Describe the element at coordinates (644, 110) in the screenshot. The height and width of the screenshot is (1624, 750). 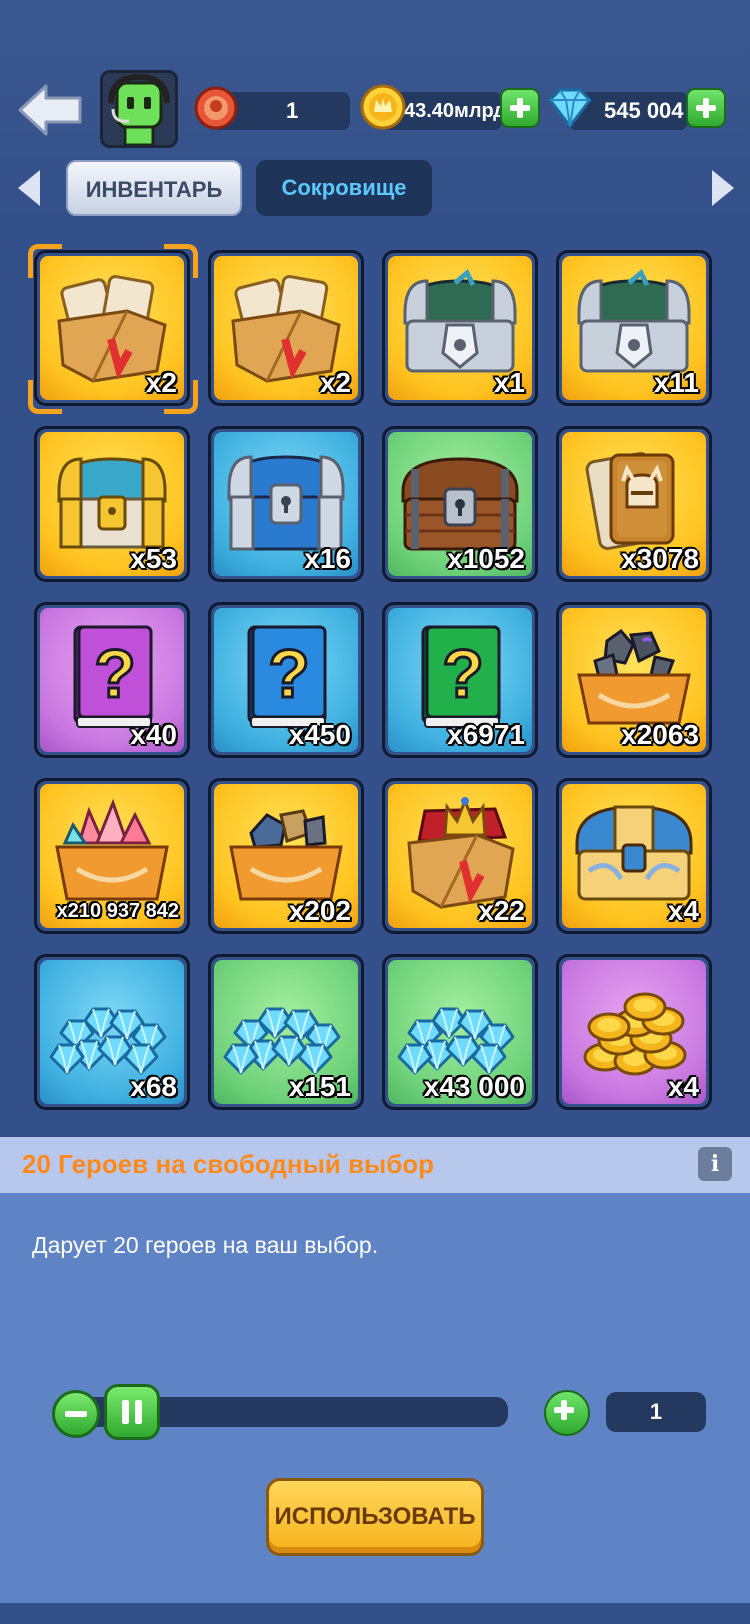
I see `gems-value: 545 004` at that location.